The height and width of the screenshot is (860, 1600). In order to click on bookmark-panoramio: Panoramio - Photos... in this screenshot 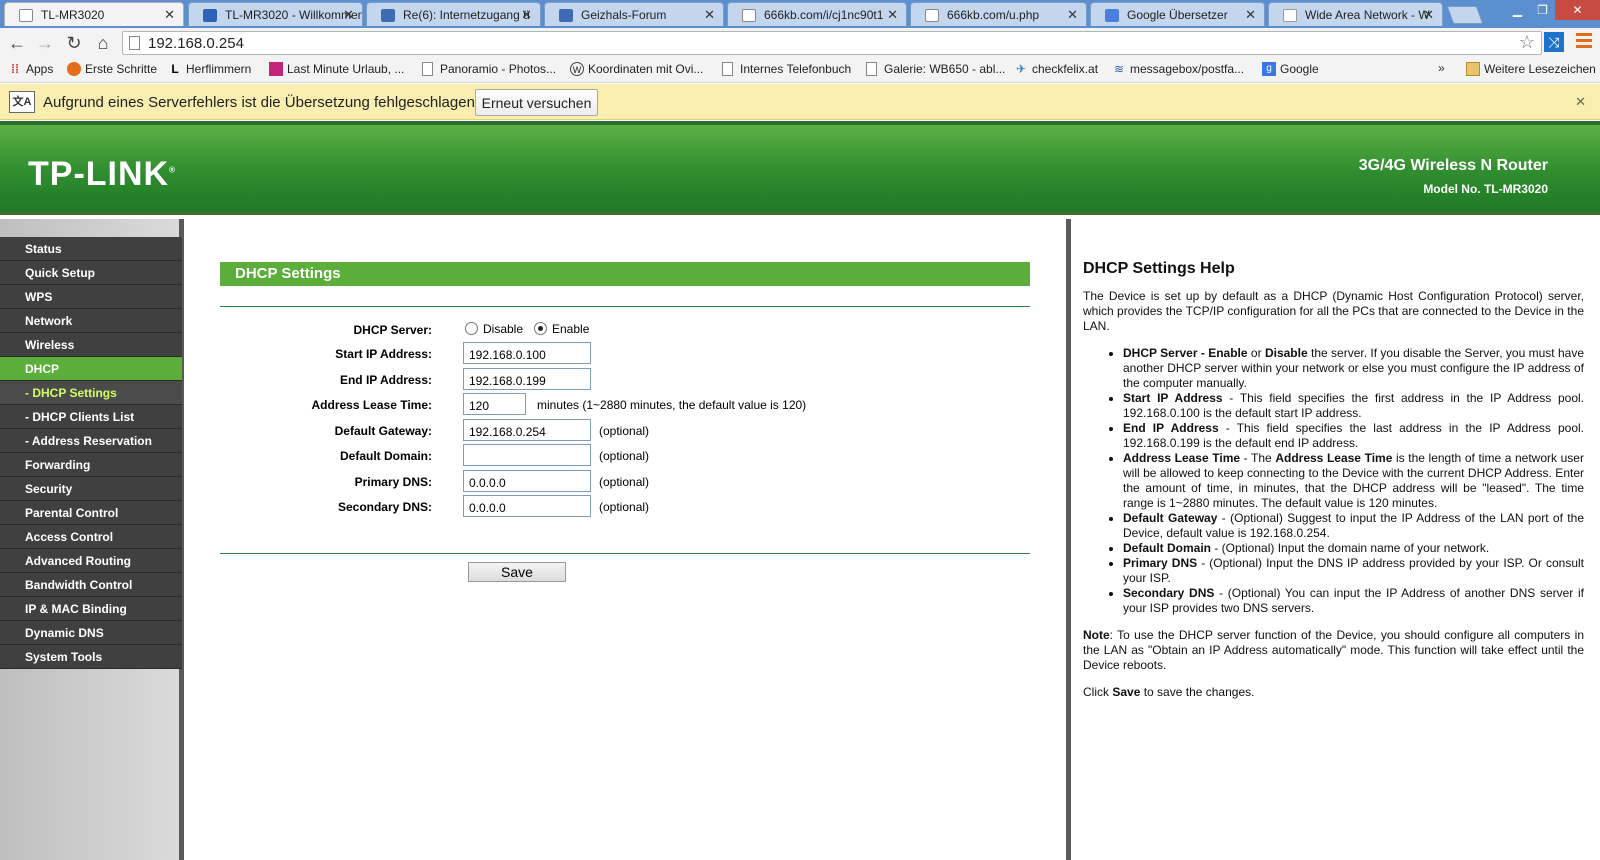, I will do `click(489, 69)`.